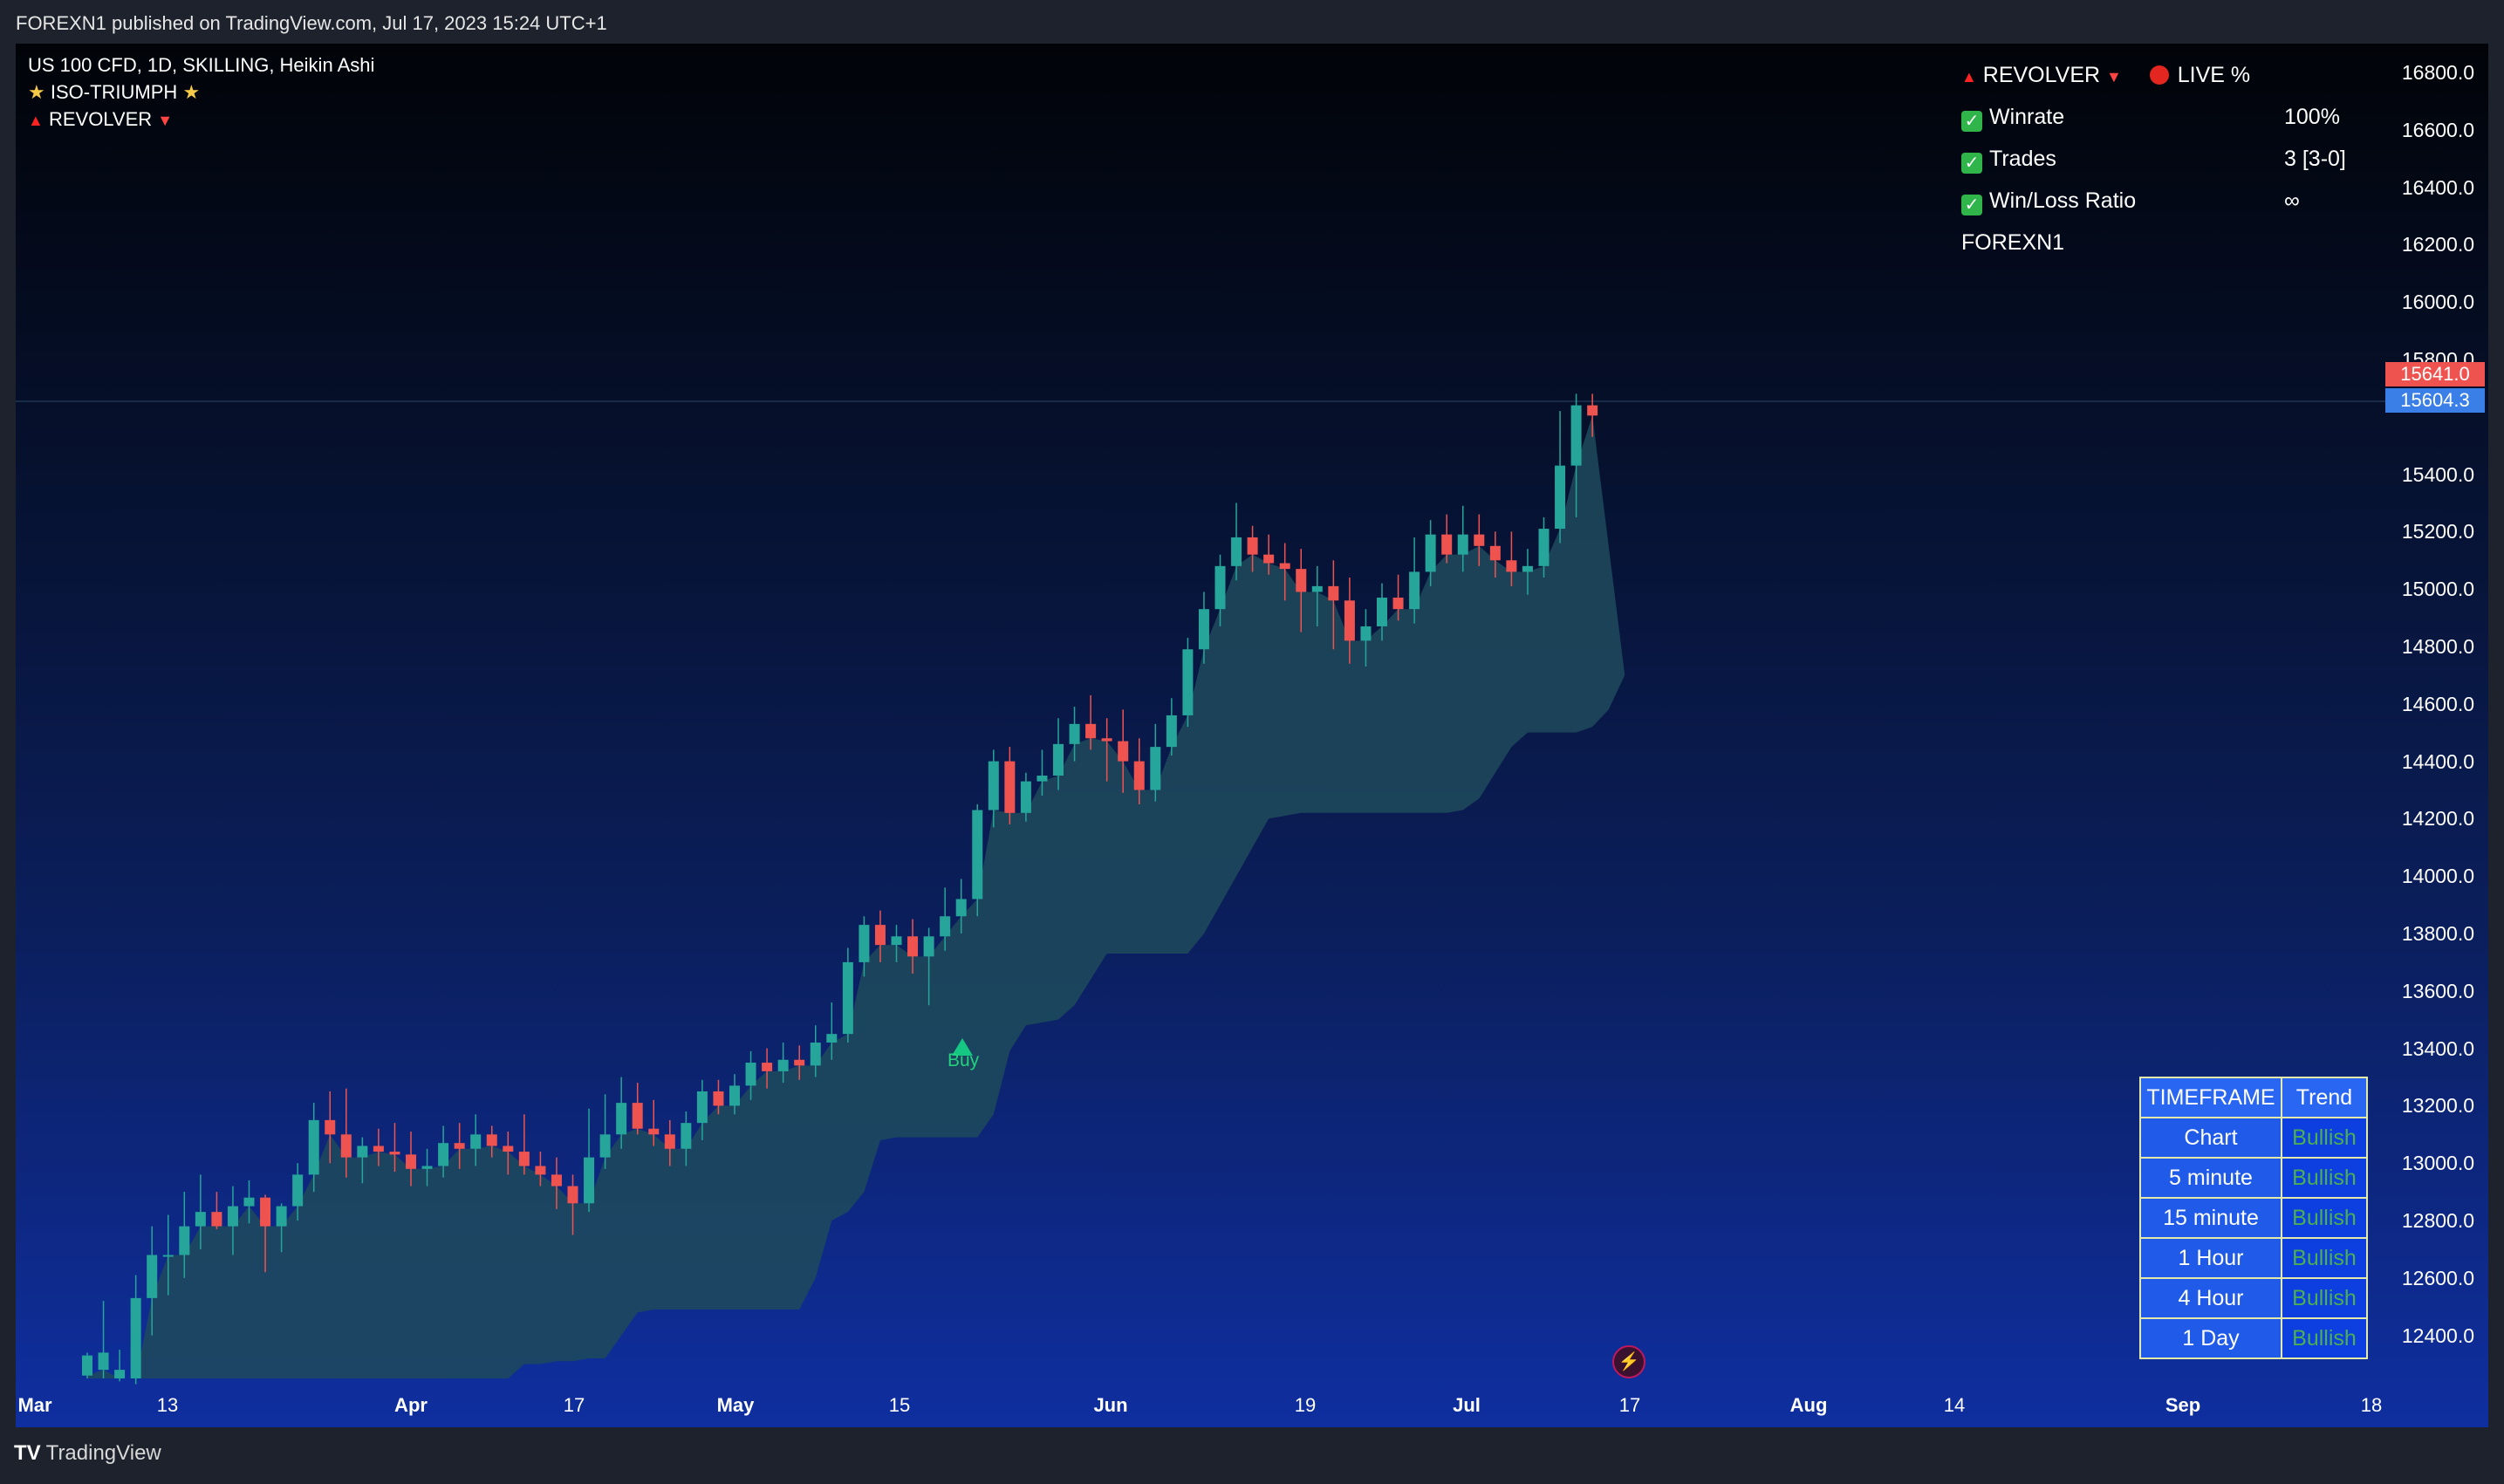 The height and width of the screenshot is (1484, 2504). Describe the element at coordinates (2253, 1178) in the screenshot. I see `table-row: 5 minute Bullish` at that location.